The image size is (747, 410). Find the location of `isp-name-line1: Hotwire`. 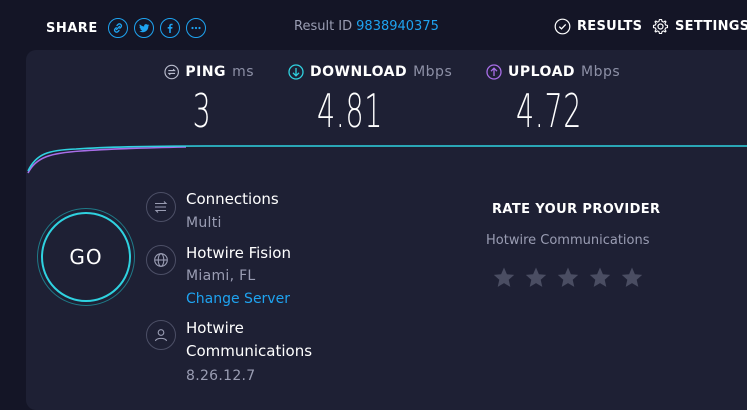

isp-name-line1: Hotwire is located at coordinates (215, 328).